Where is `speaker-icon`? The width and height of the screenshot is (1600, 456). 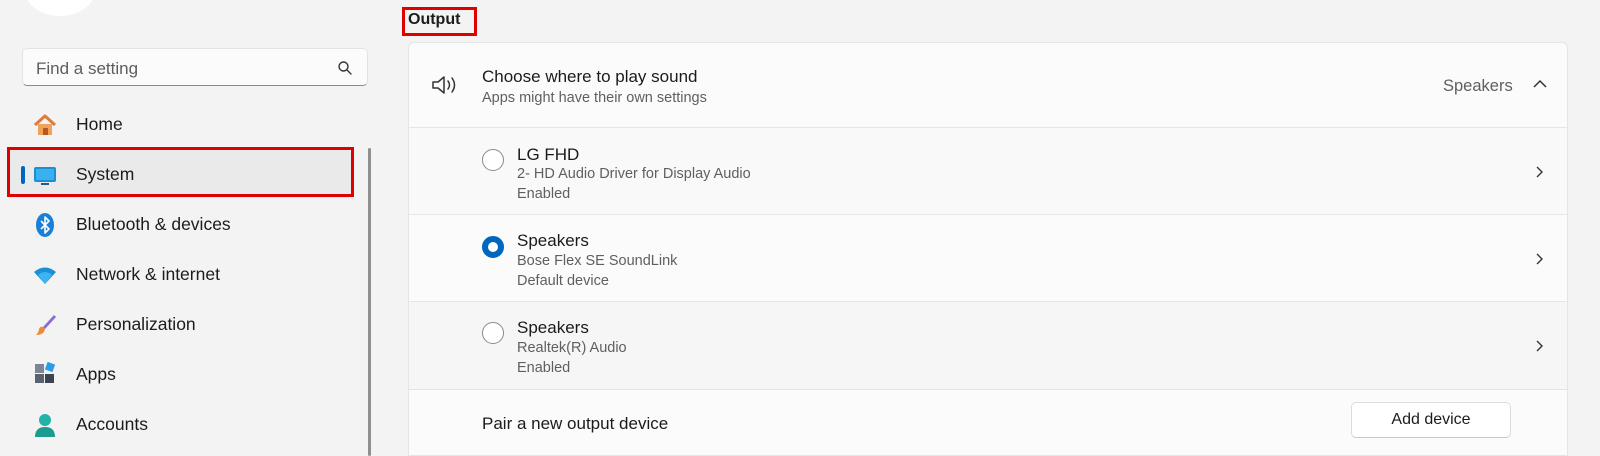
speaker-icon is located at coordinates (444, 85).